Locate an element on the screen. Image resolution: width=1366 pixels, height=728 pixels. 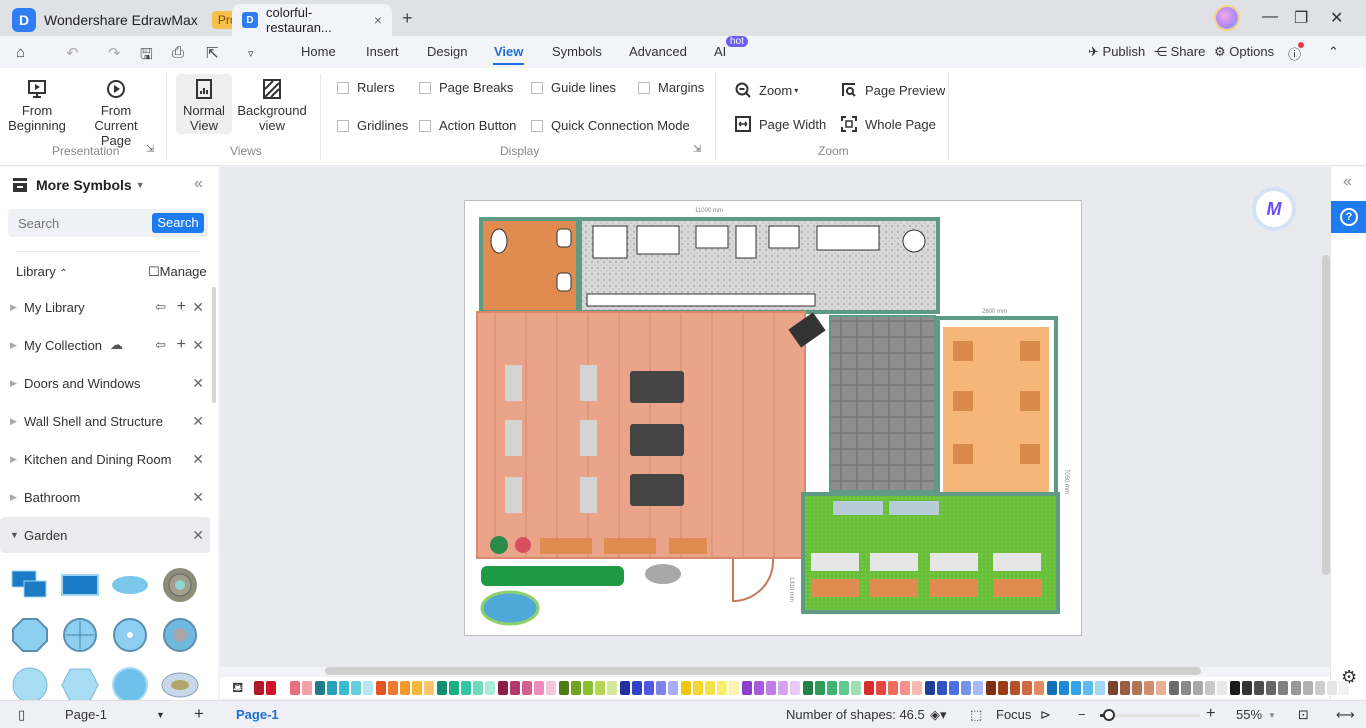
fit-page-icon: ⊡ is located at coordinates (1303, 715).